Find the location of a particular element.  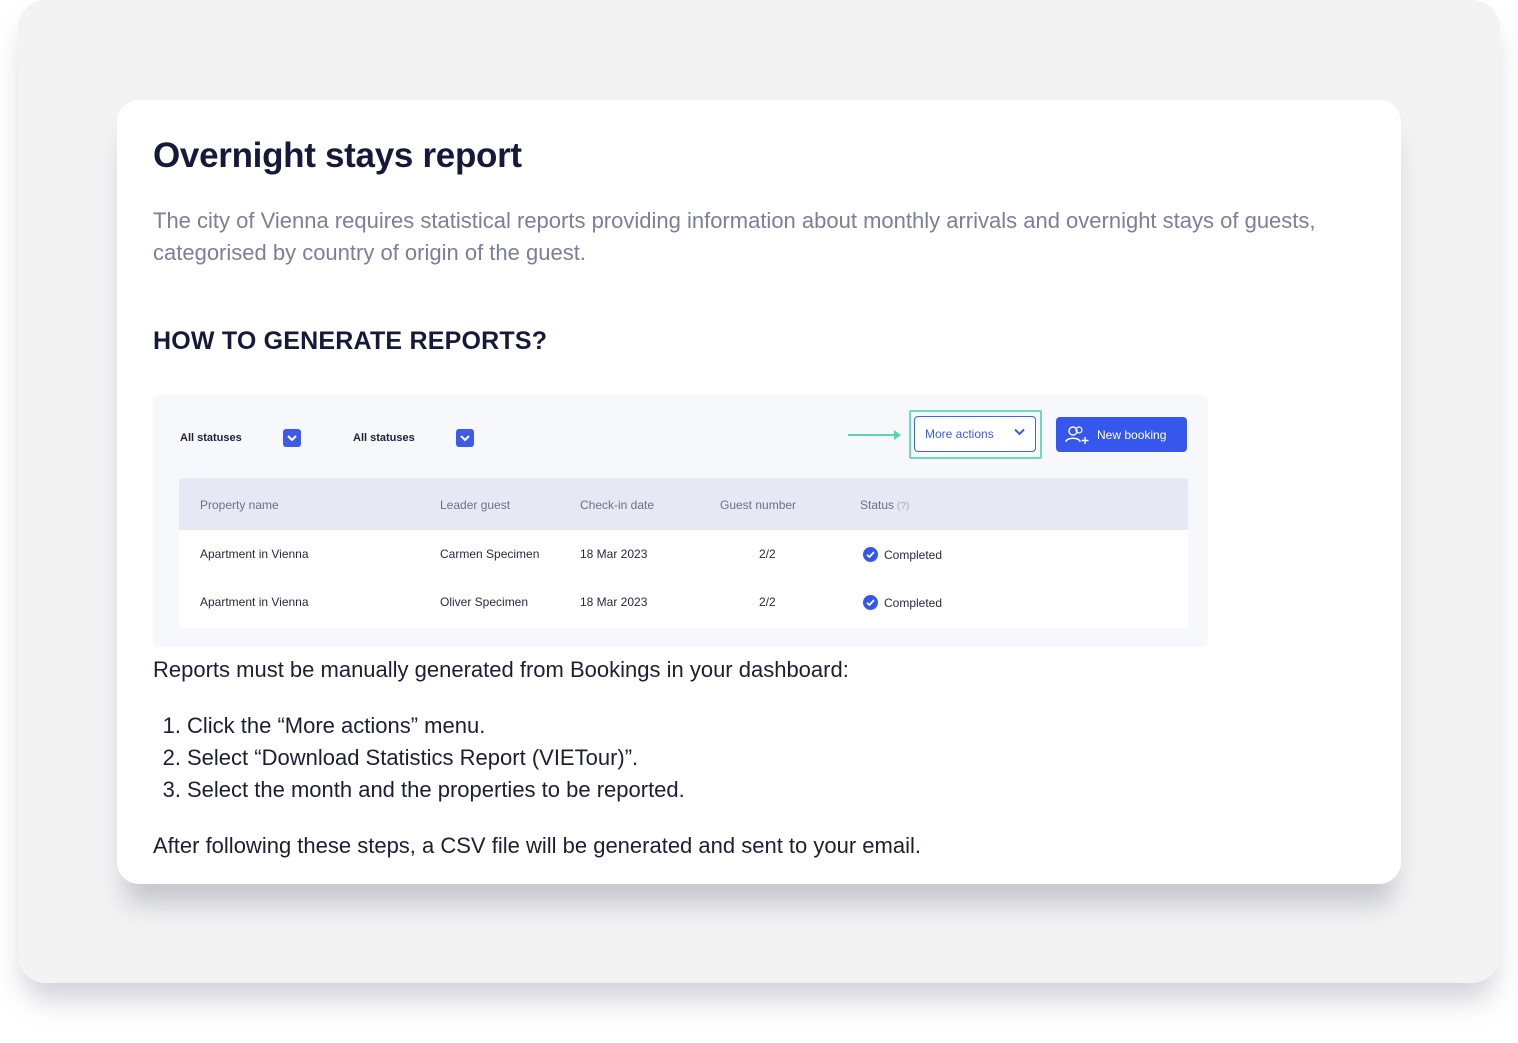

column-header-label: Status is located at coordinates (877, 505).